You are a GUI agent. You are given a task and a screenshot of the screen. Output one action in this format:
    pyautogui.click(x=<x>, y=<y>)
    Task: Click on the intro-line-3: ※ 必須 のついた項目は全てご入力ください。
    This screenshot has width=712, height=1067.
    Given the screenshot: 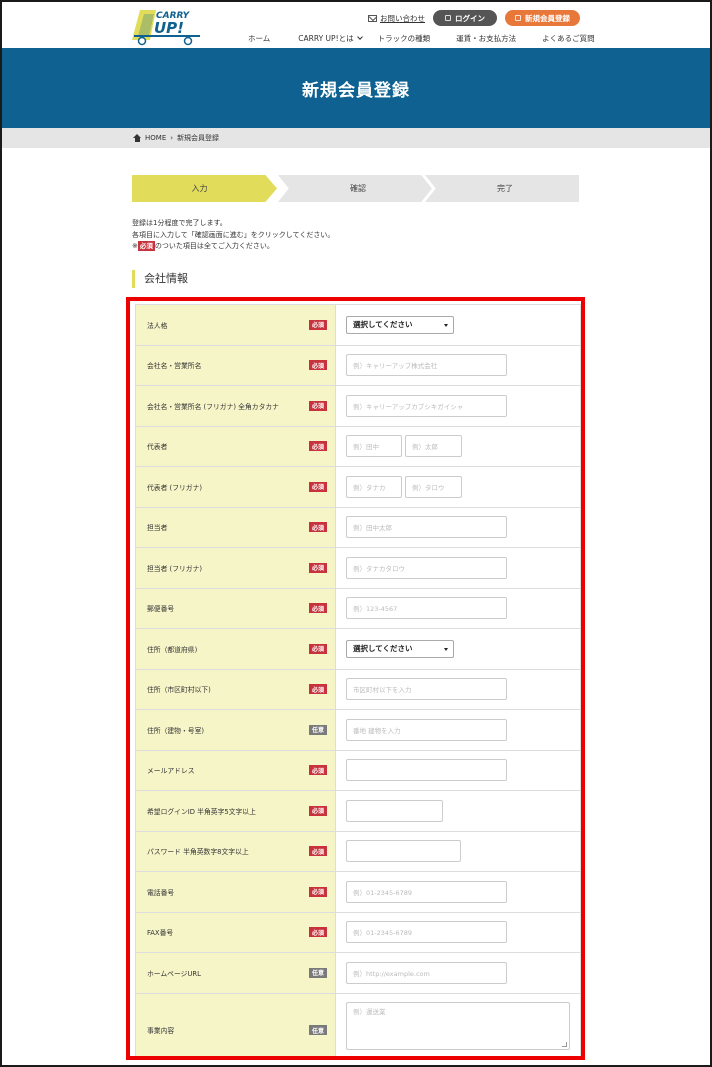 What is the action you would take?
    pyautogui.click(x=233, y=247)
    